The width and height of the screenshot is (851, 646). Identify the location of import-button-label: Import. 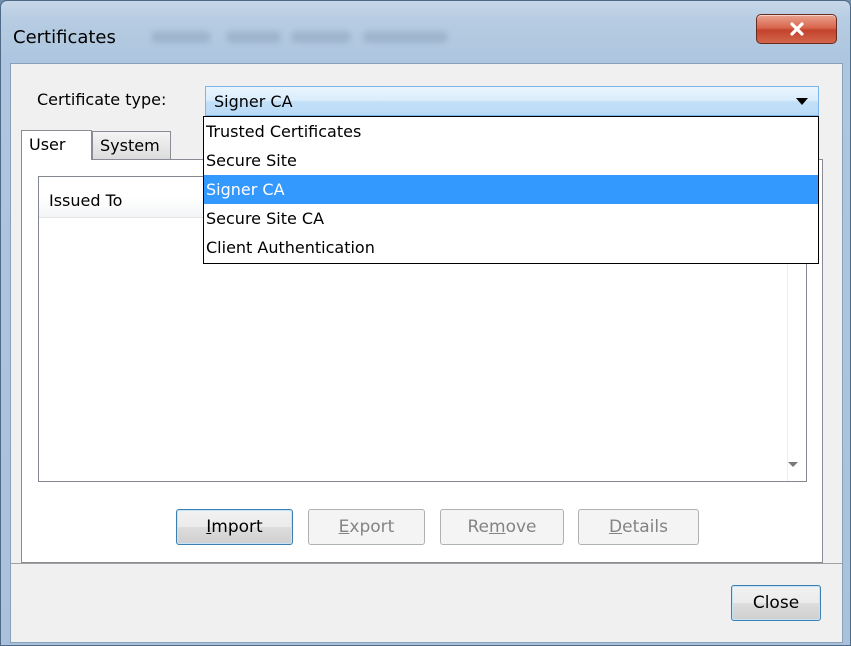
(234, 527).